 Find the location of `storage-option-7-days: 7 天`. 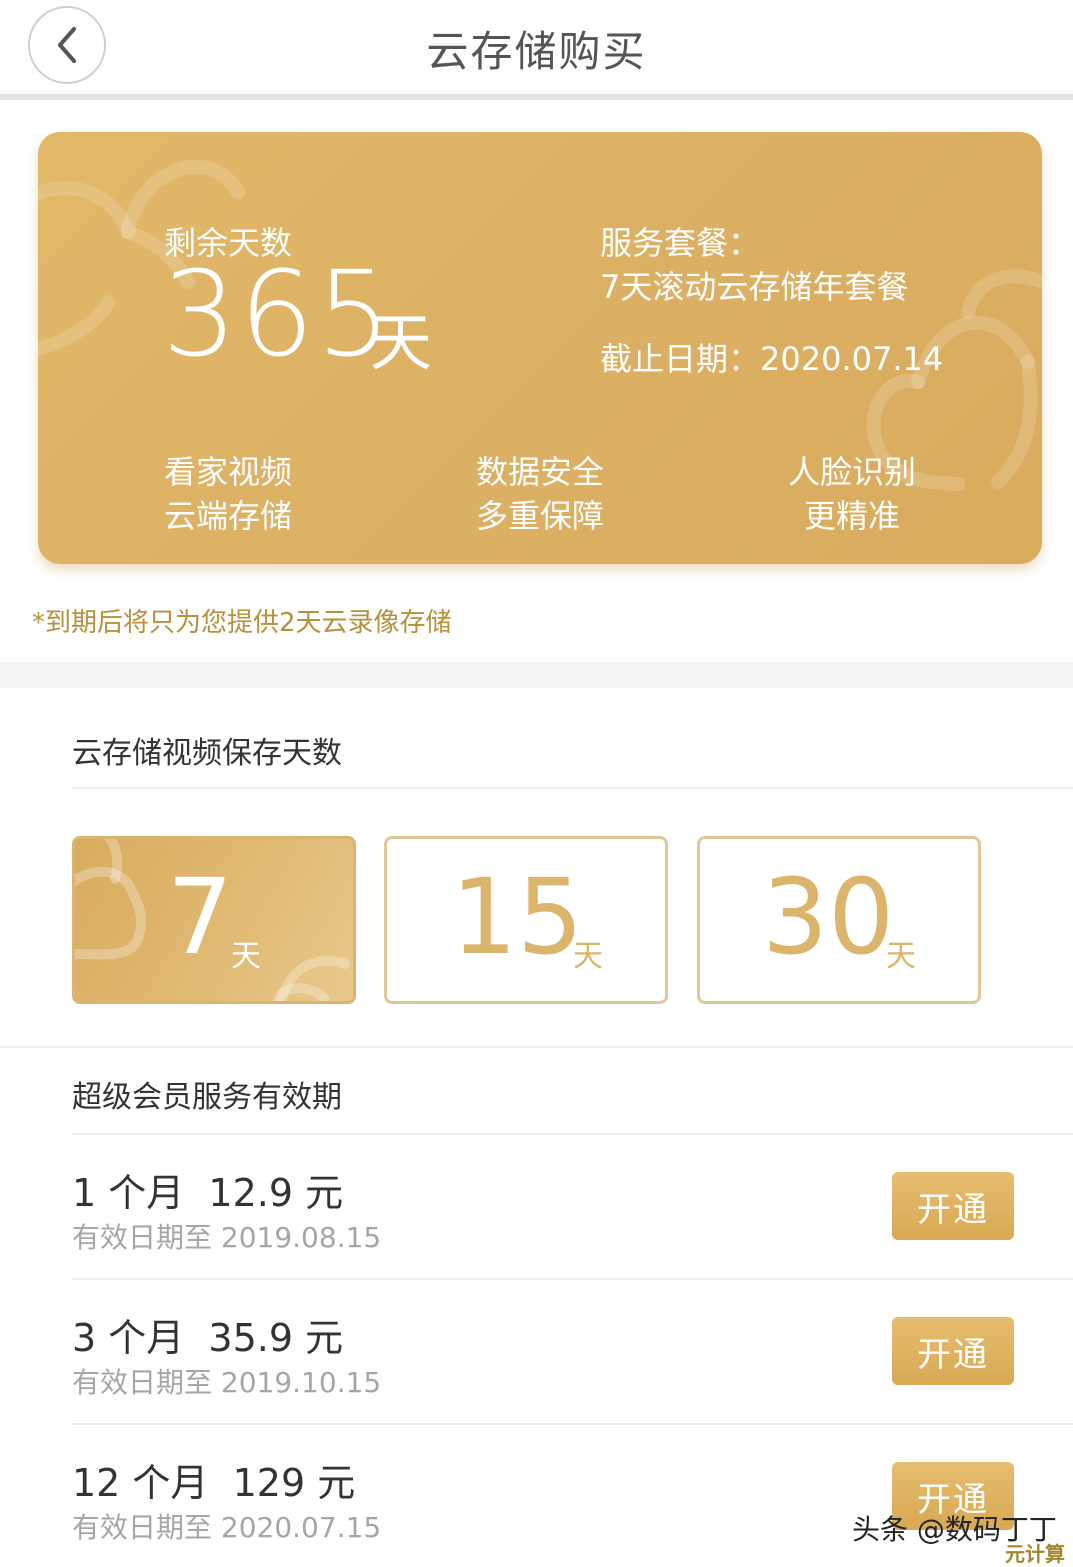

storage-option-7-days: 7 天 is located at coordinates (214, 920).